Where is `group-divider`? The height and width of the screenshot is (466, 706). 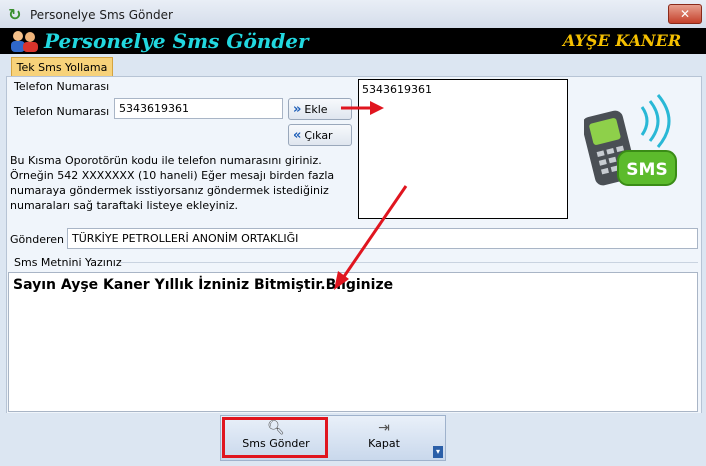 group-divider is located at coordinates (409, 262).